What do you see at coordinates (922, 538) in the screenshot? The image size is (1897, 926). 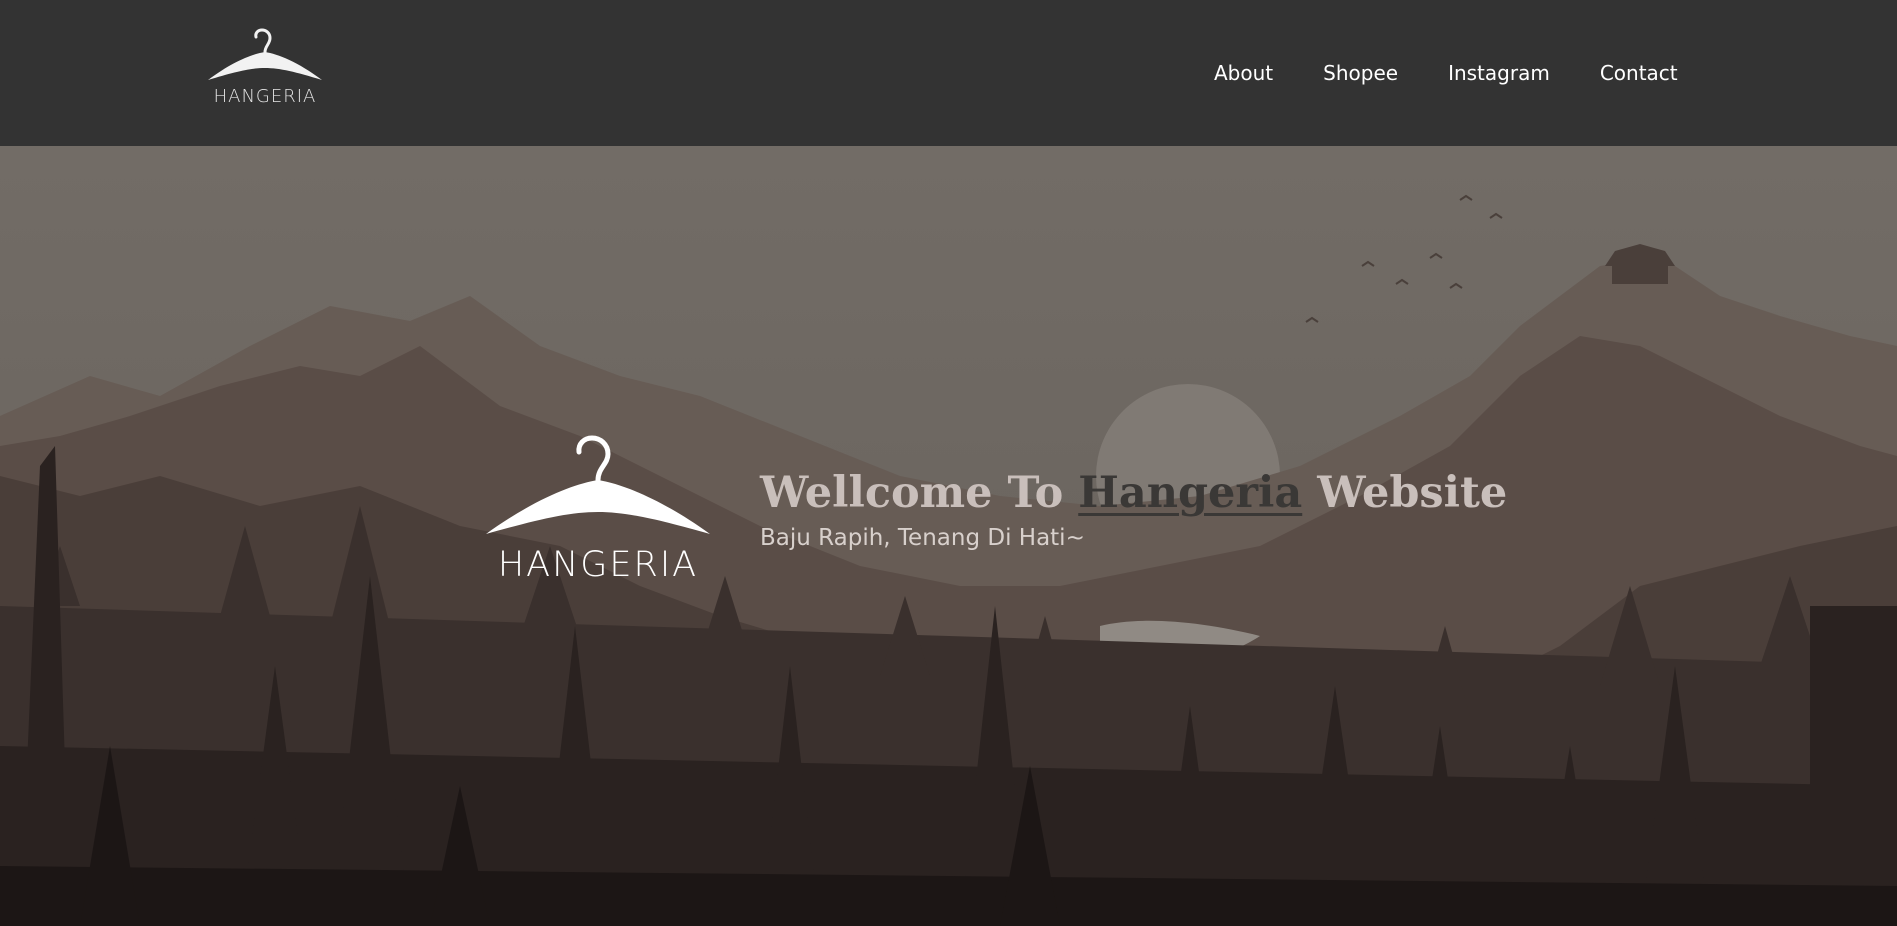 I see `hero-subtitle: Baju Rapih, Tenang Di Hati~` at bounding box center [922, 538].